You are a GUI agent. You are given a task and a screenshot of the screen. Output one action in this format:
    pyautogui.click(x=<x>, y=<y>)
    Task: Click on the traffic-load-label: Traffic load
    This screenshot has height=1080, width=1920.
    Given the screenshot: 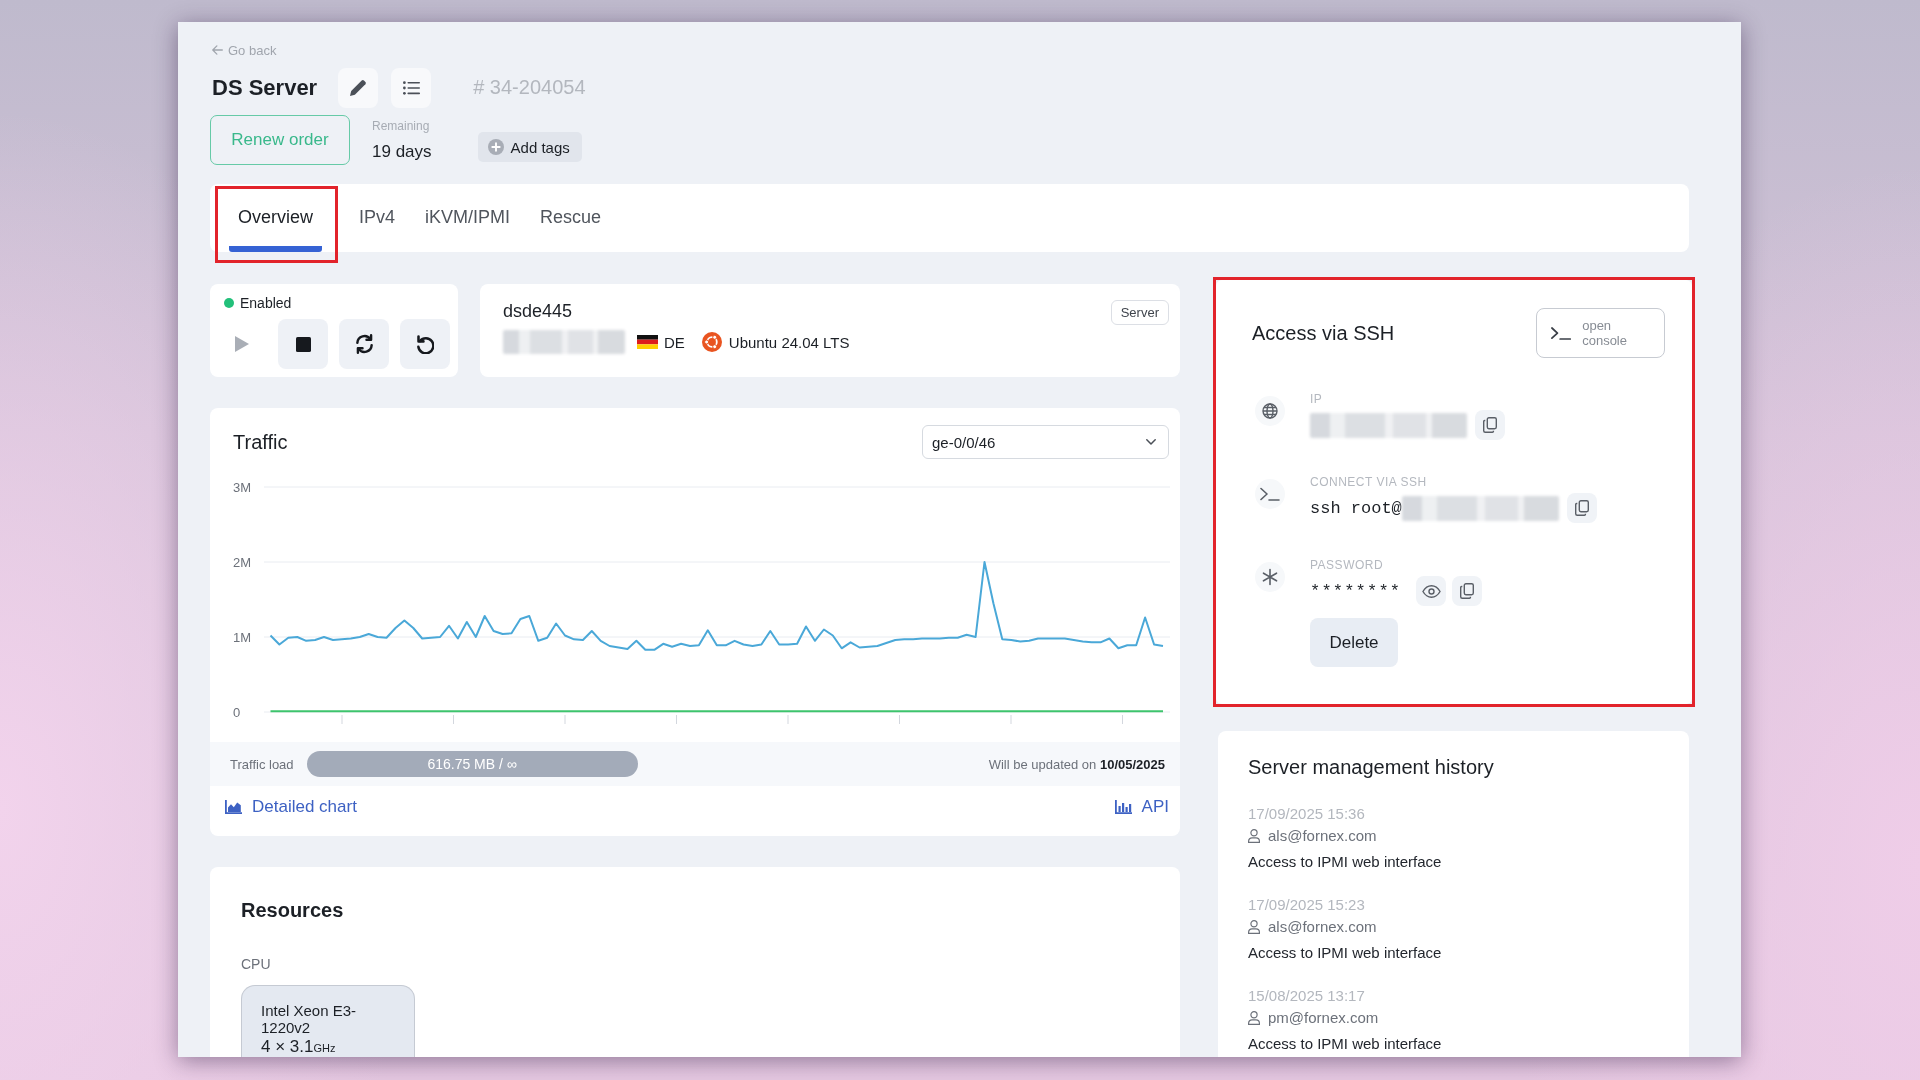 What is the action you would take?
    pyautogui.click(x=262, y=764)
    